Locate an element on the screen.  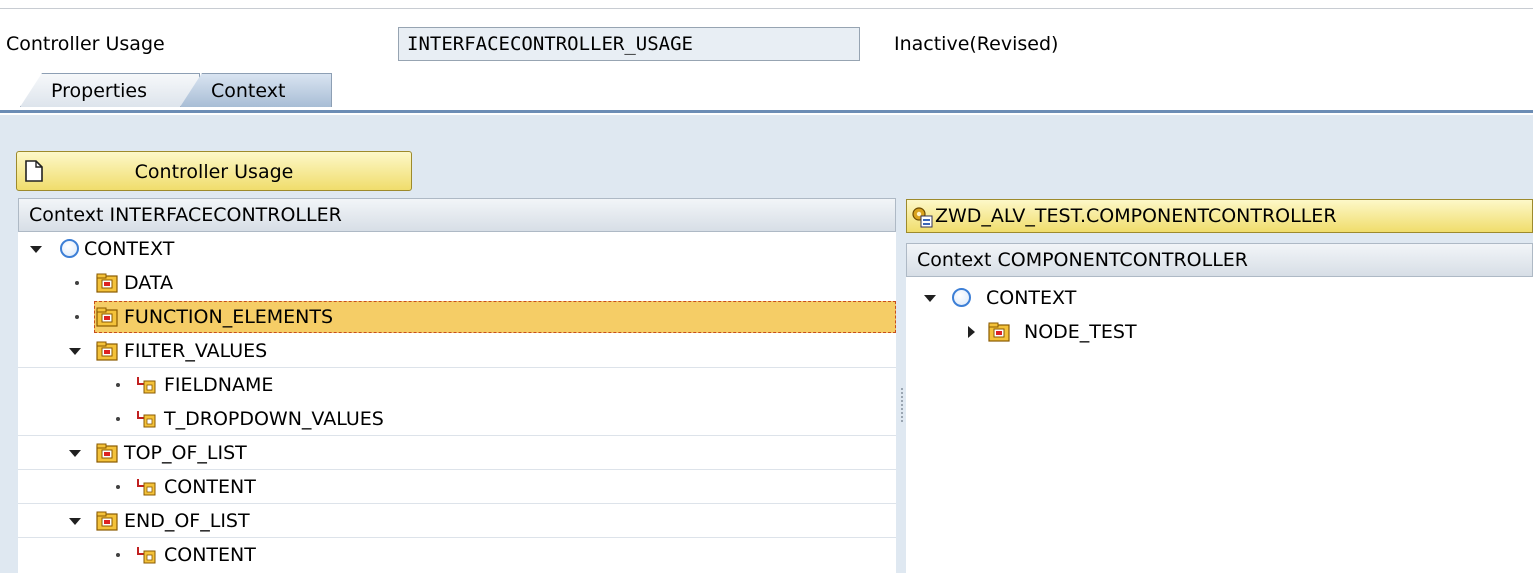
tab-context: Context is located at coordinates (256, 90).